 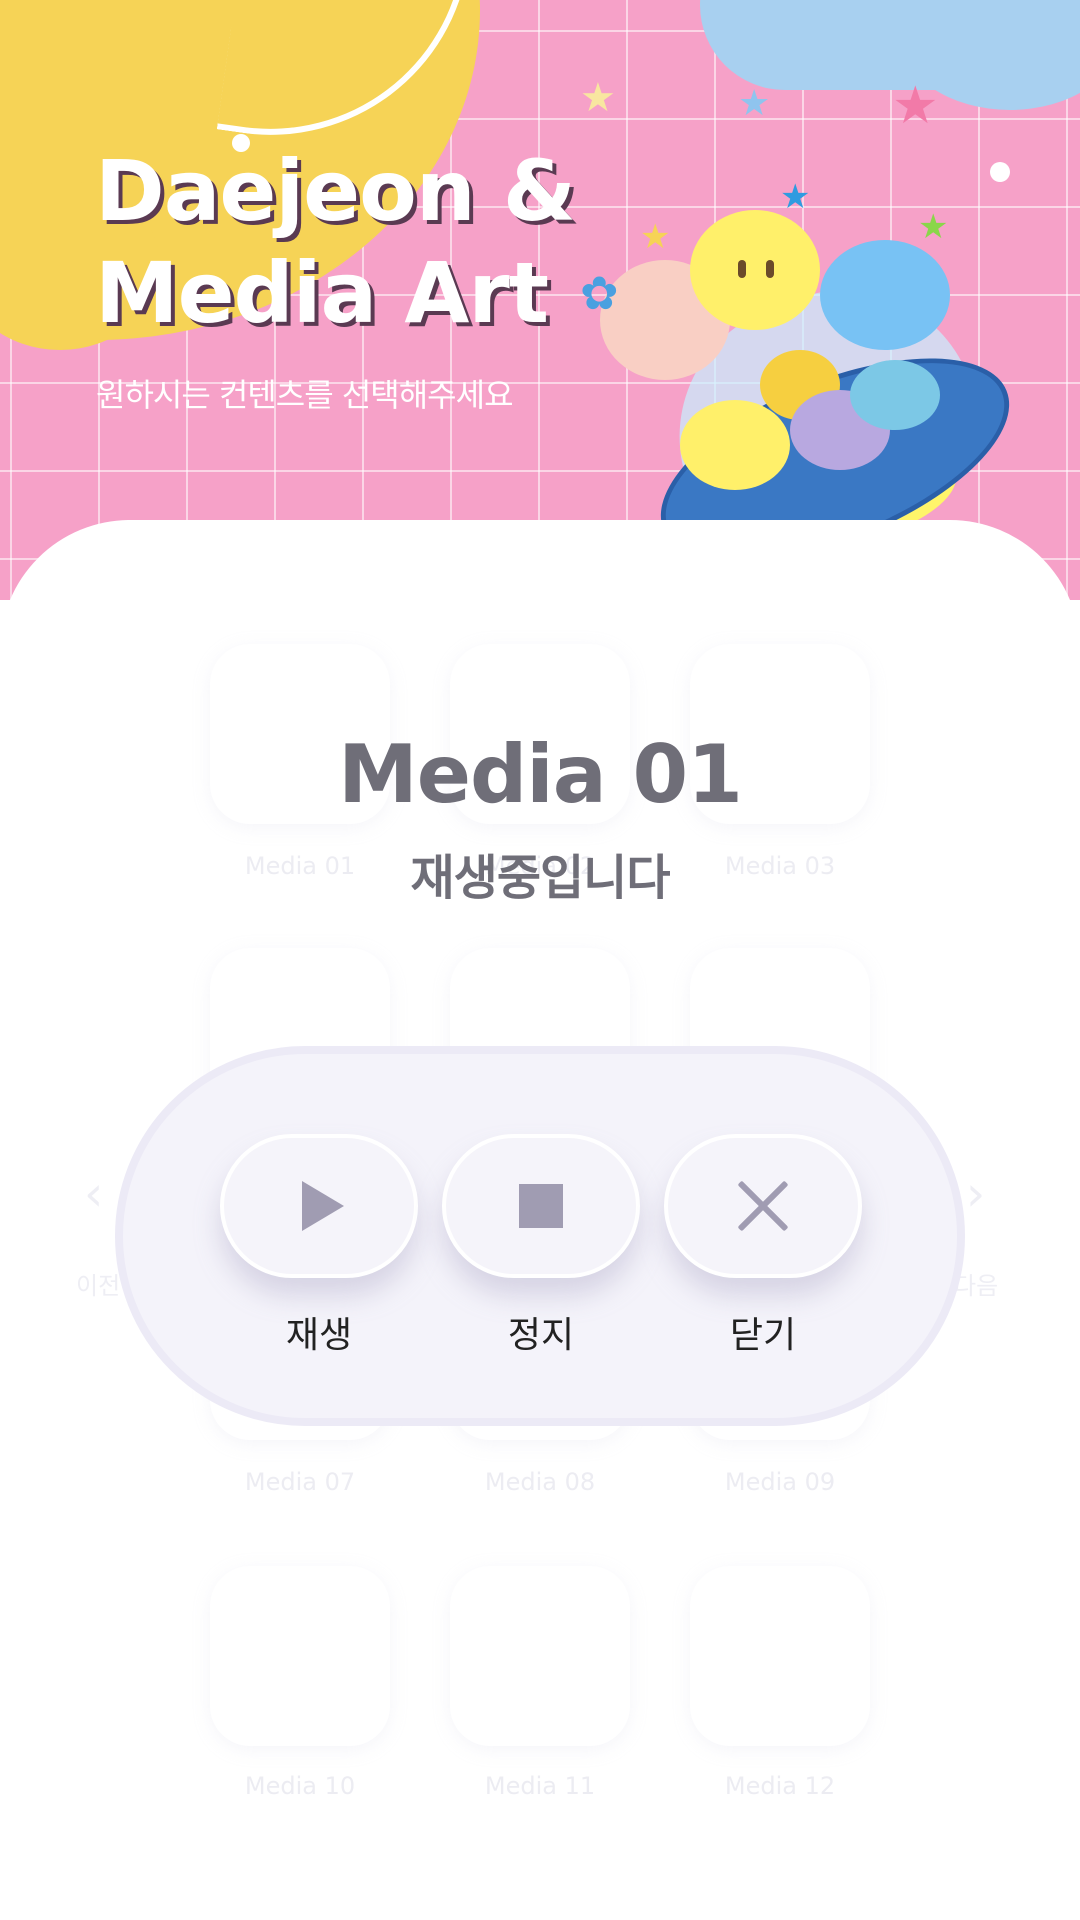 I want to click on teal-mascot, so click(x=895, y=395).